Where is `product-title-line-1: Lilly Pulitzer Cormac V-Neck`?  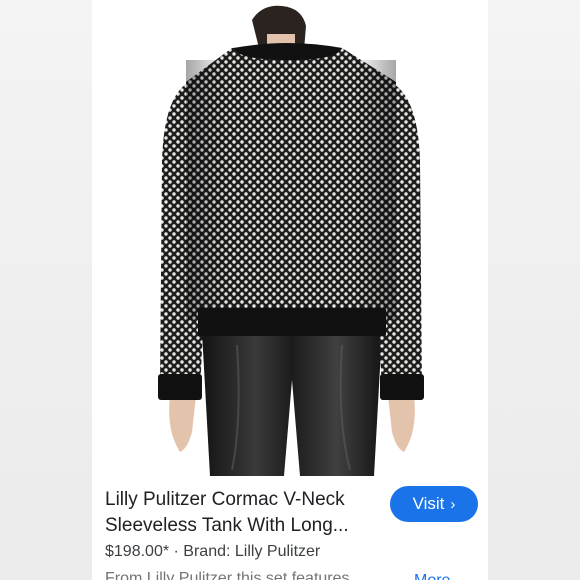 product-title-line-1: Lilly Pulitzer Cormac V-Neck is located at coordinates (225, 499).